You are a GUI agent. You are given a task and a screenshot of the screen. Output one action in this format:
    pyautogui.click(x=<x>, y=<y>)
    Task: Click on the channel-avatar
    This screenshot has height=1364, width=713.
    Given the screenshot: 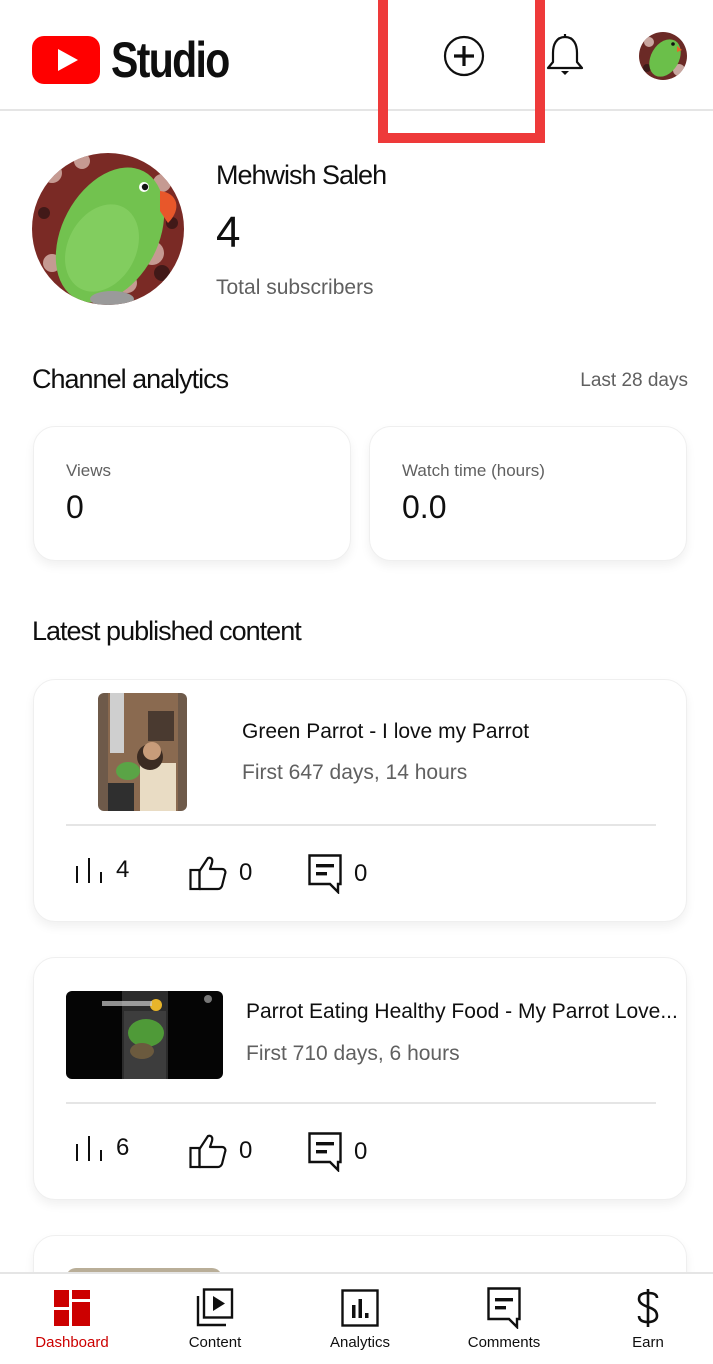 What is the action you would take?
    pyautogui.click(x=108, y=229)
    